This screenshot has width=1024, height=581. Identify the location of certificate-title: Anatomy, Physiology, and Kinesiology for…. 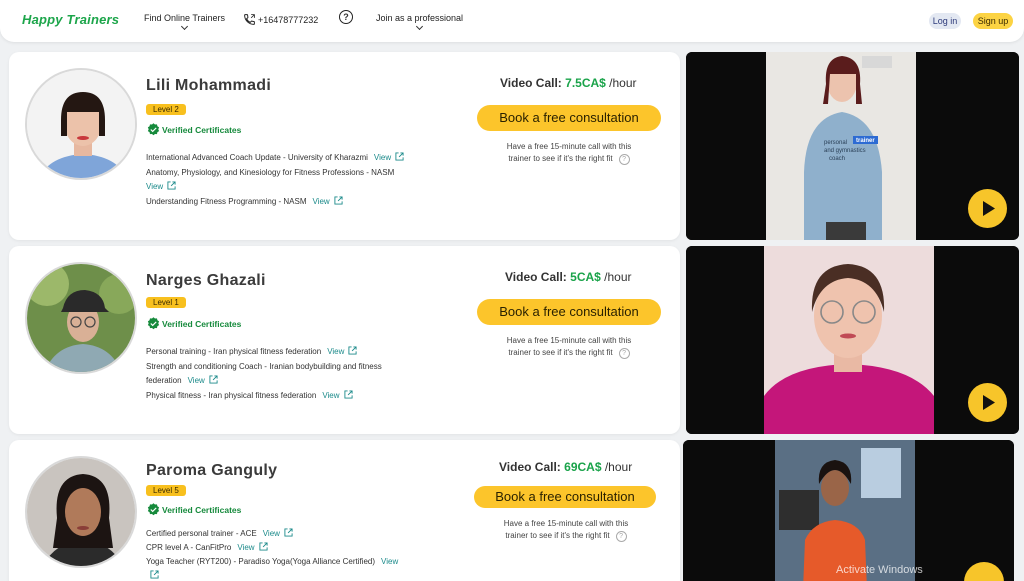
(270, 172).